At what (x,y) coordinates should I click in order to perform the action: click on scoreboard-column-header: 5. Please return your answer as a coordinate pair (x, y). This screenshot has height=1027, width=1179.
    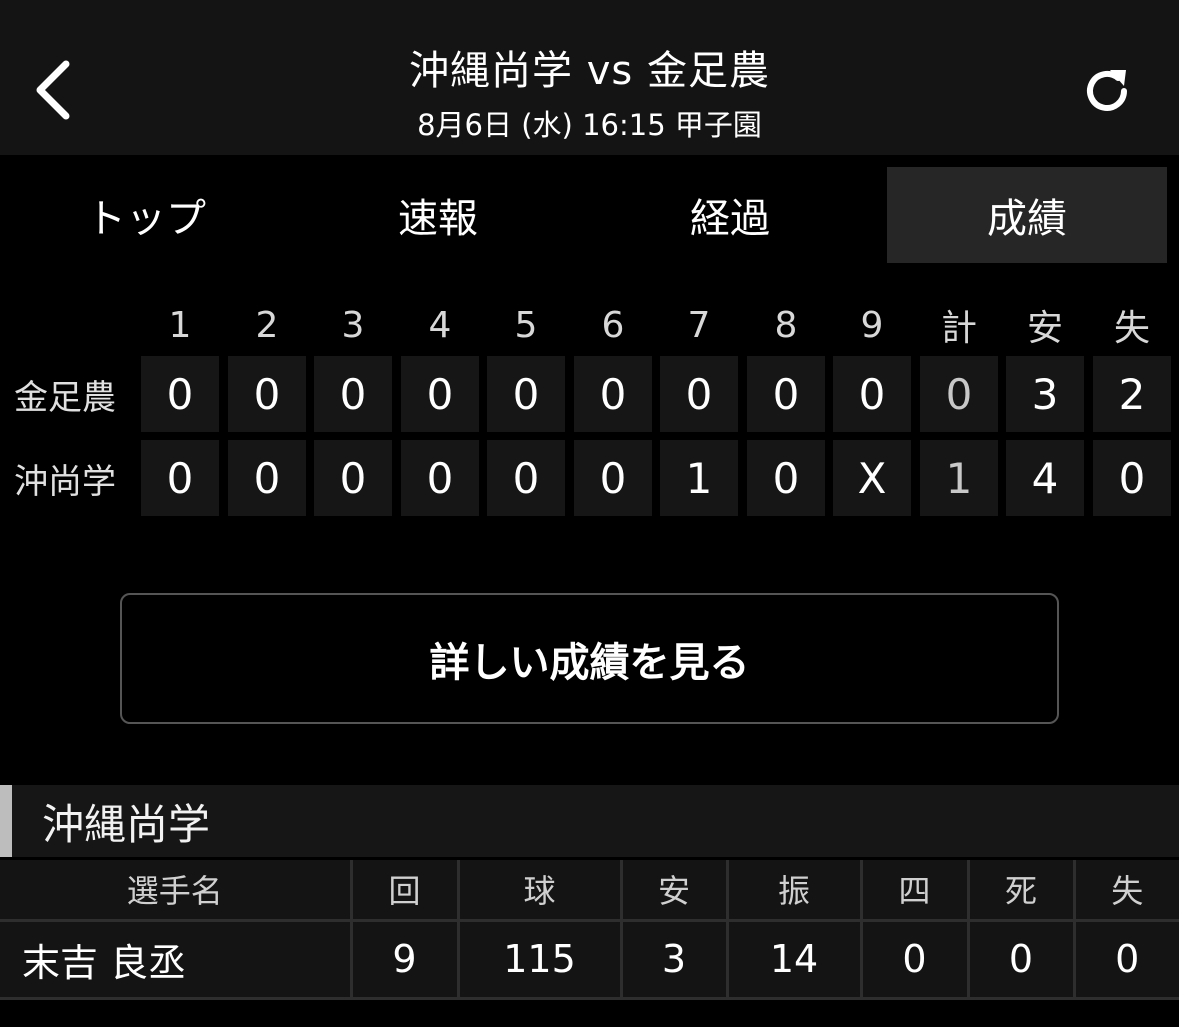
    Looking at the image, I should click on (526, 325).